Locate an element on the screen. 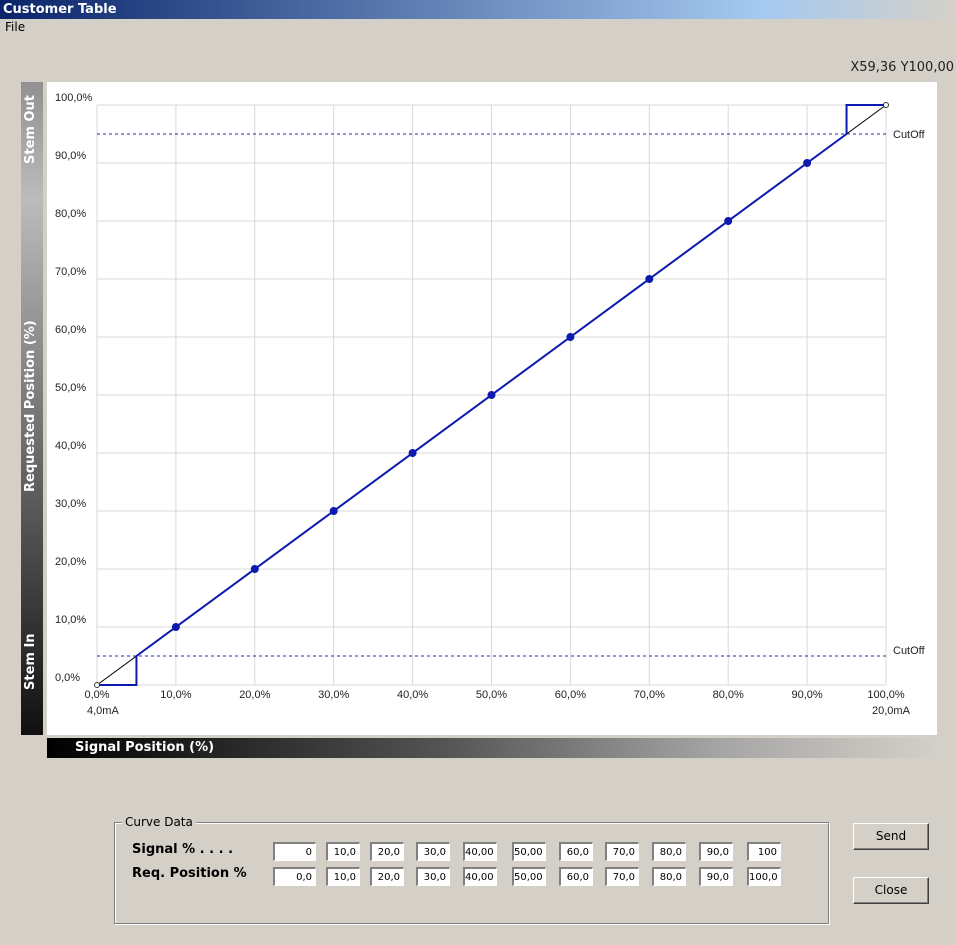 Image resolution: width=956 pixels, height=945 pixels. x-tick-label: 50,0% is located at coordinates (491, 695).